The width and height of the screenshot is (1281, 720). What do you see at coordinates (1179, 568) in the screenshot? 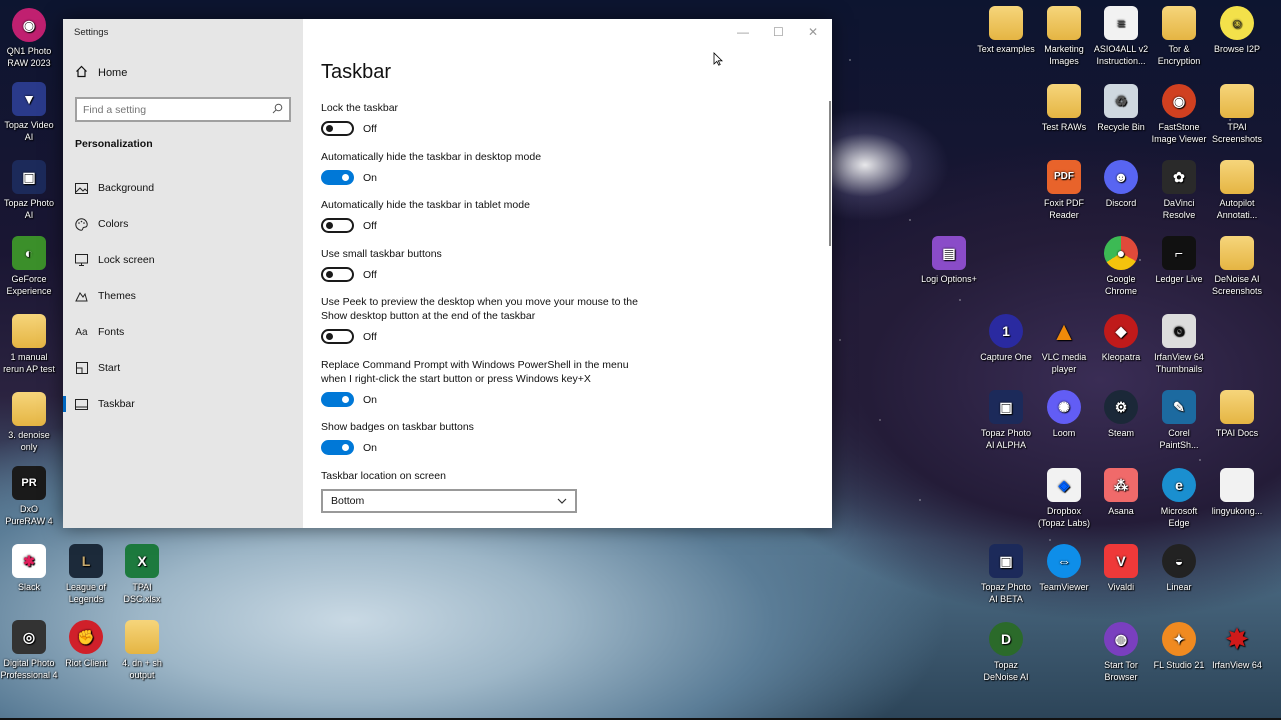
I see `desktop-icon-linear: ◒ Linear` at bounding box center [1179, 568].